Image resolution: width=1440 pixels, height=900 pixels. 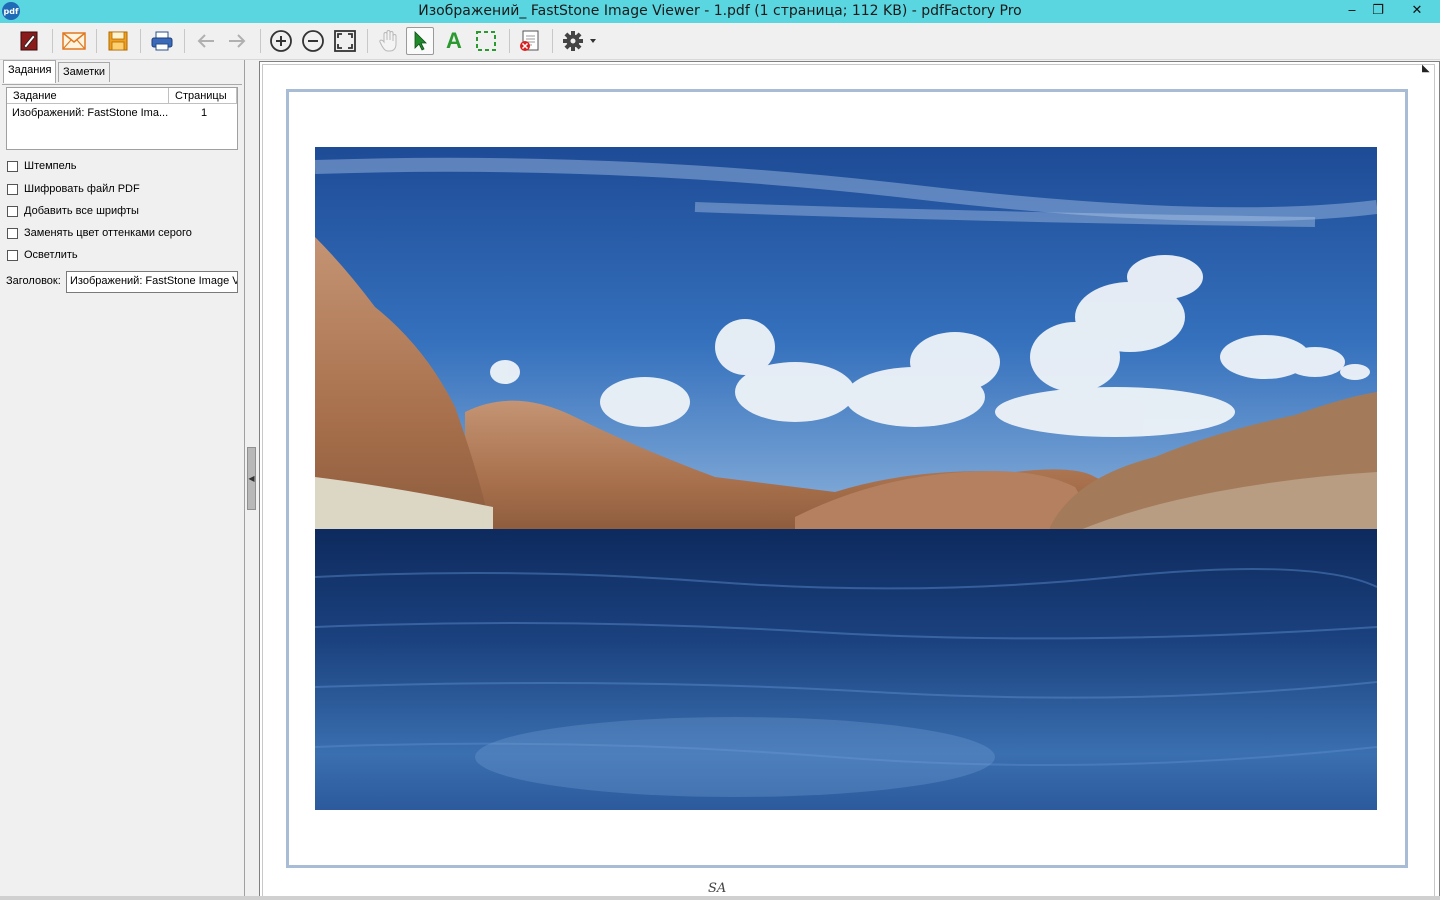 What do you see at coordinates (74, 41) in the screenshot?
I see `email-icon` at bounding box center [74, 41].